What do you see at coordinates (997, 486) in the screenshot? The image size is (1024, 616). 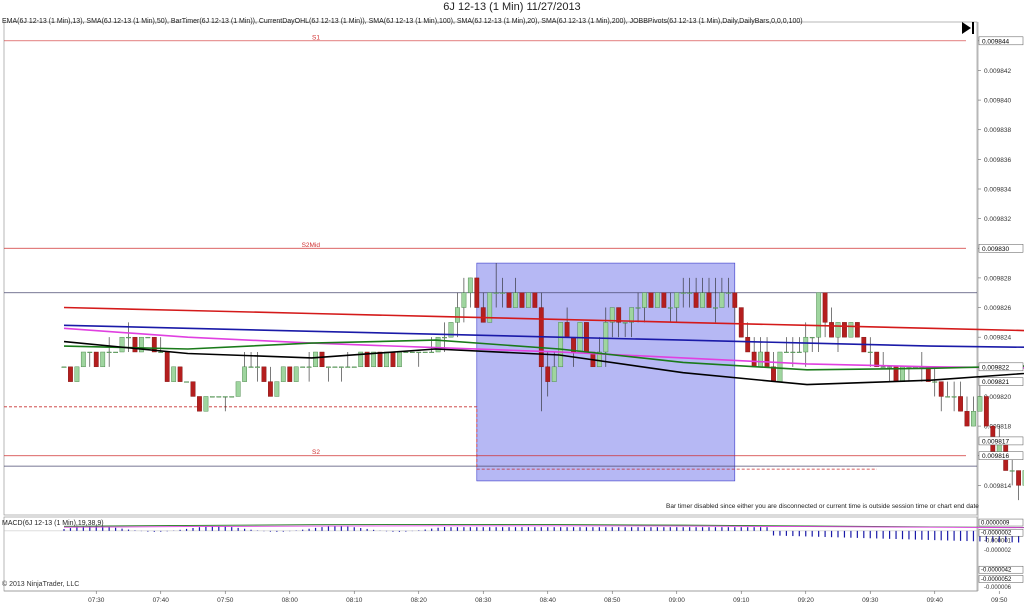 I see `y-tick-label: 0.009814` at bounding box center [997, 486].